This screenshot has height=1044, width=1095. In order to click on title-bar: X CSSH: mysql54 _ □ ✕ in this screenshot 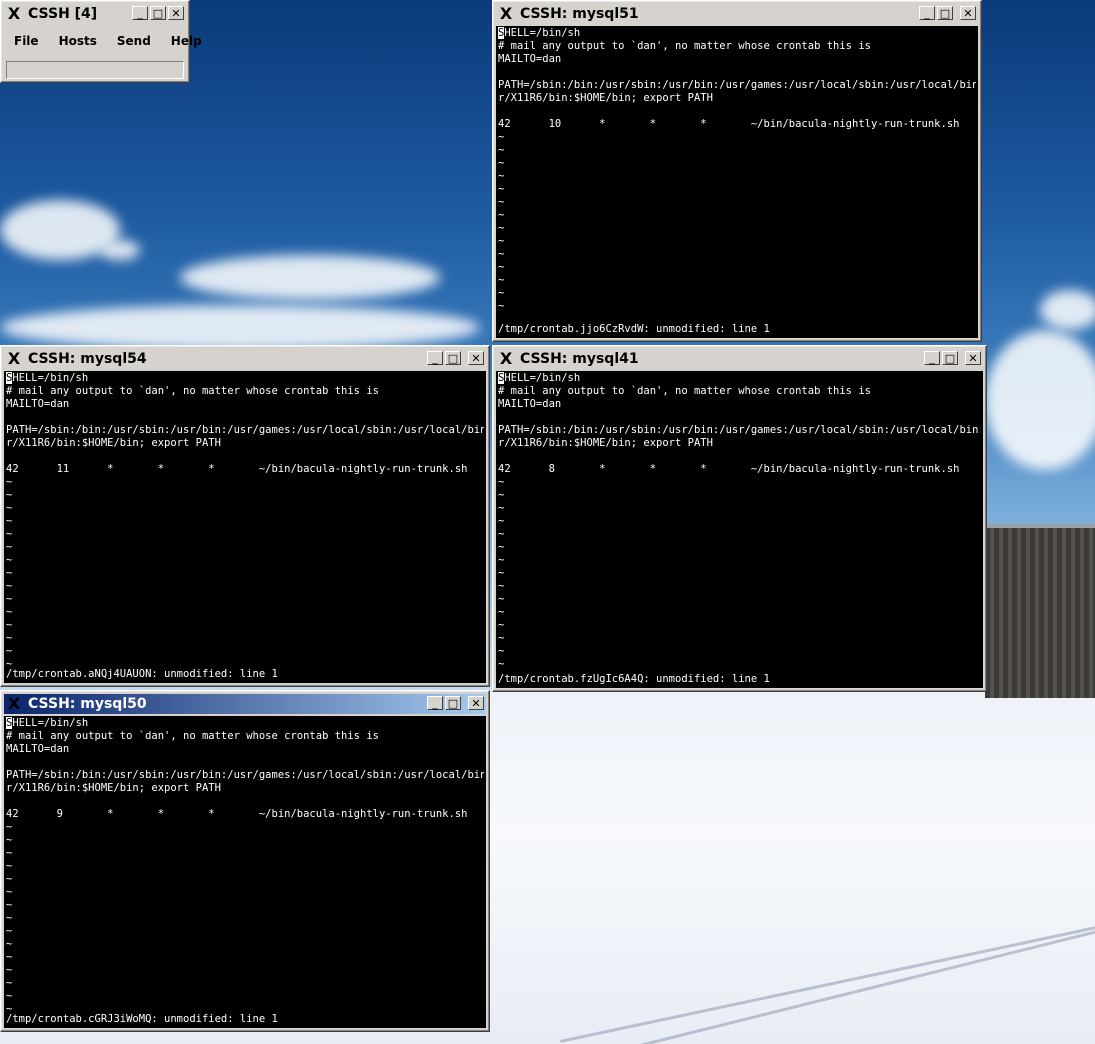, I will do `click(245, 359)`.